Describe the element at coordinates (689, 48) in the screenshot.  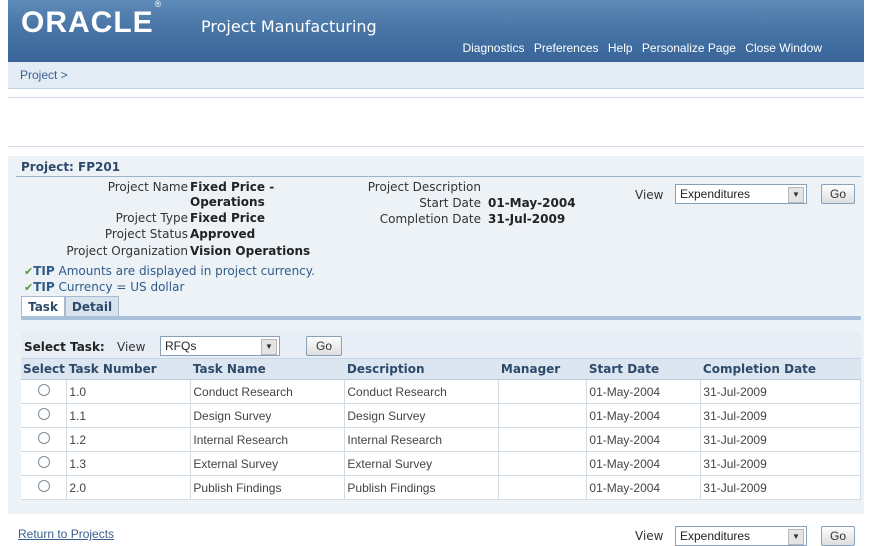
I see `personalize-page-link: Personalize Page` at that location.